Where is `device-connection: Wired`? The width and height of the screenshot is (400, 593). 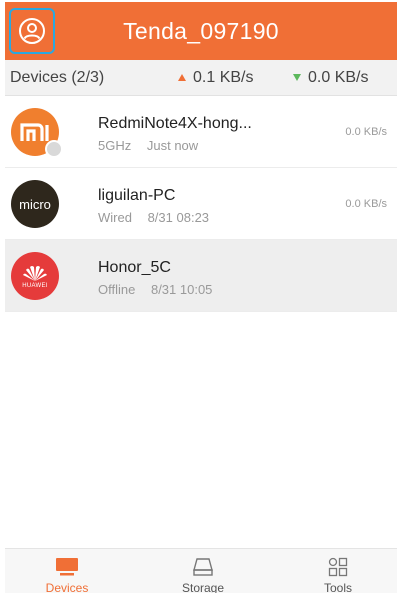
device-connection: Wired is located at coordinates (115, 217).